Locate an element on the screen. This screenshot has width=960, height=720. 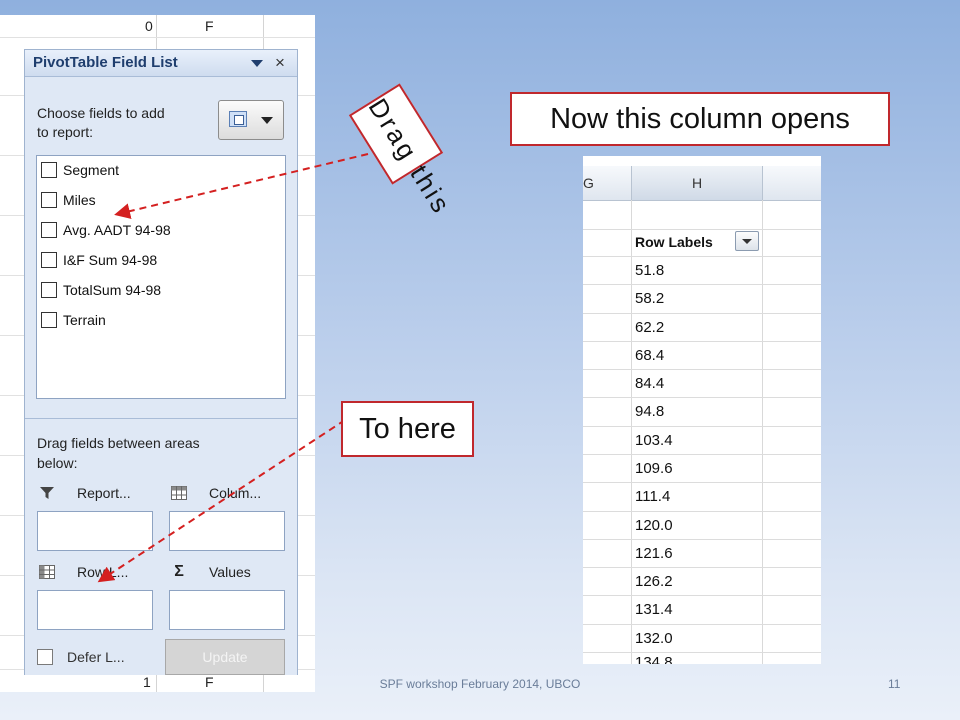
row-label-value: 109.6 is located at coordinates (654, 468).